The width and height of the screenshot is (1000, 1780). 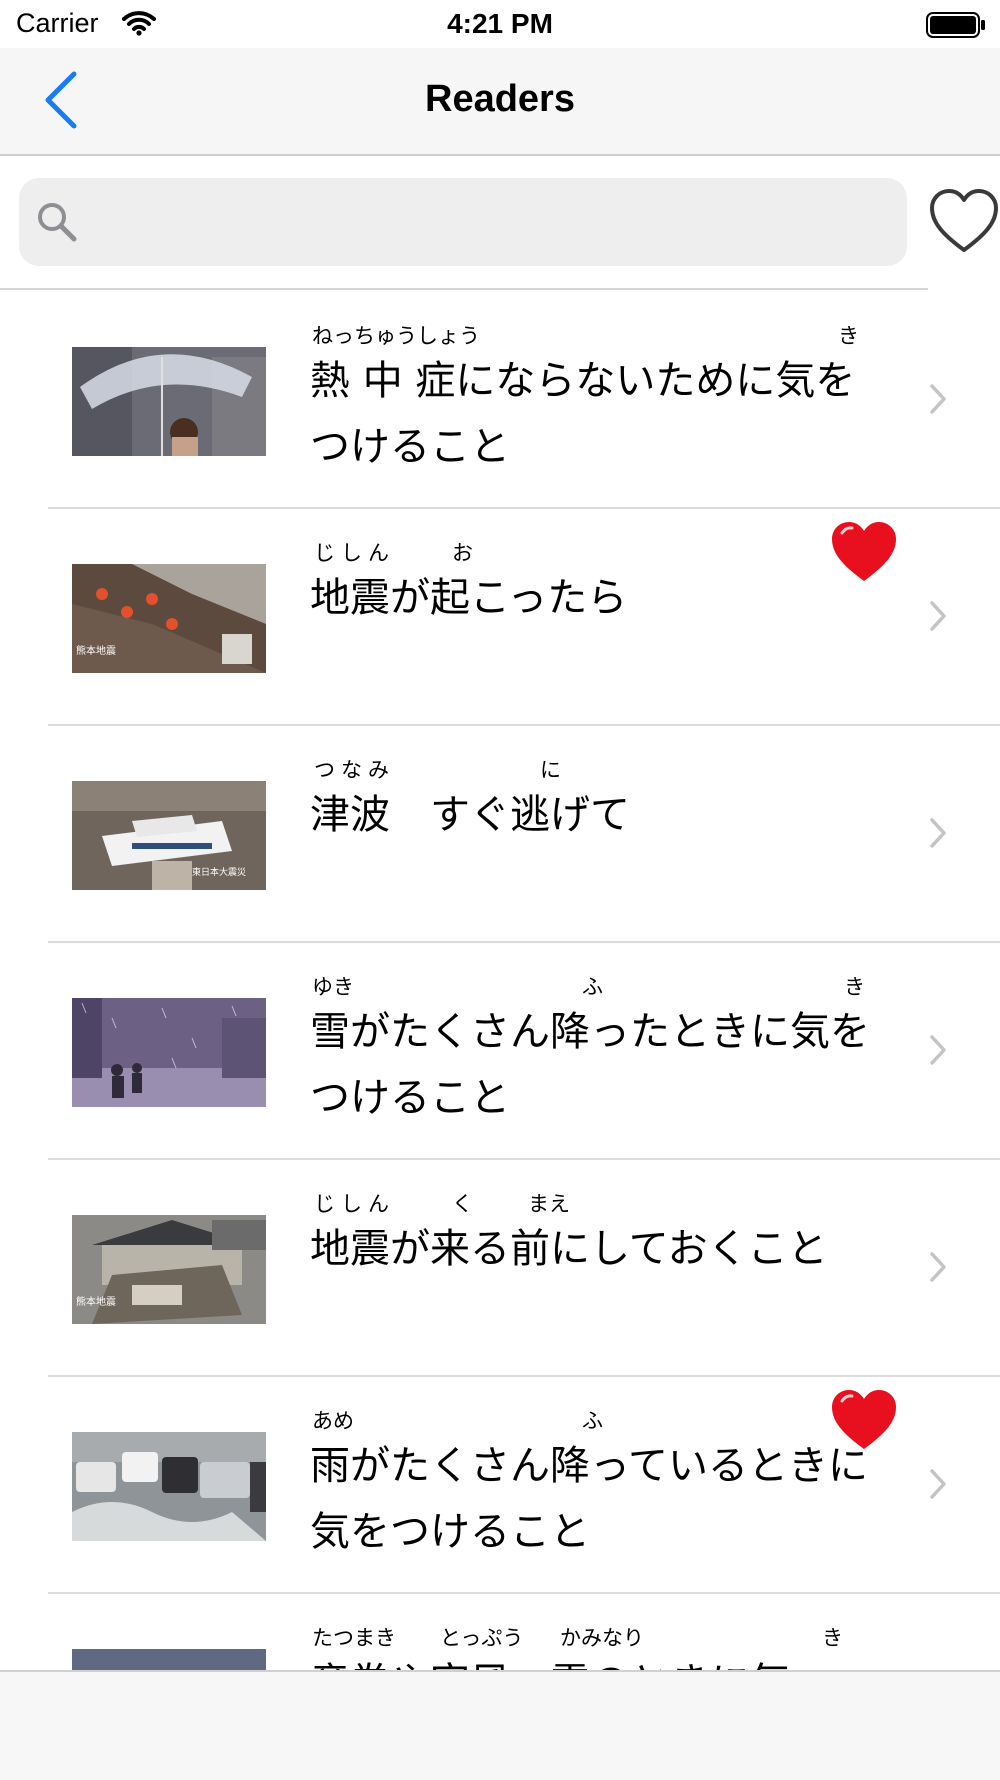 What do you see at coordinates (569, 1249) in the screenshot?
I see `item-title-text: 地震が来る前にしておくこと` at bounding box center [569, 1249].